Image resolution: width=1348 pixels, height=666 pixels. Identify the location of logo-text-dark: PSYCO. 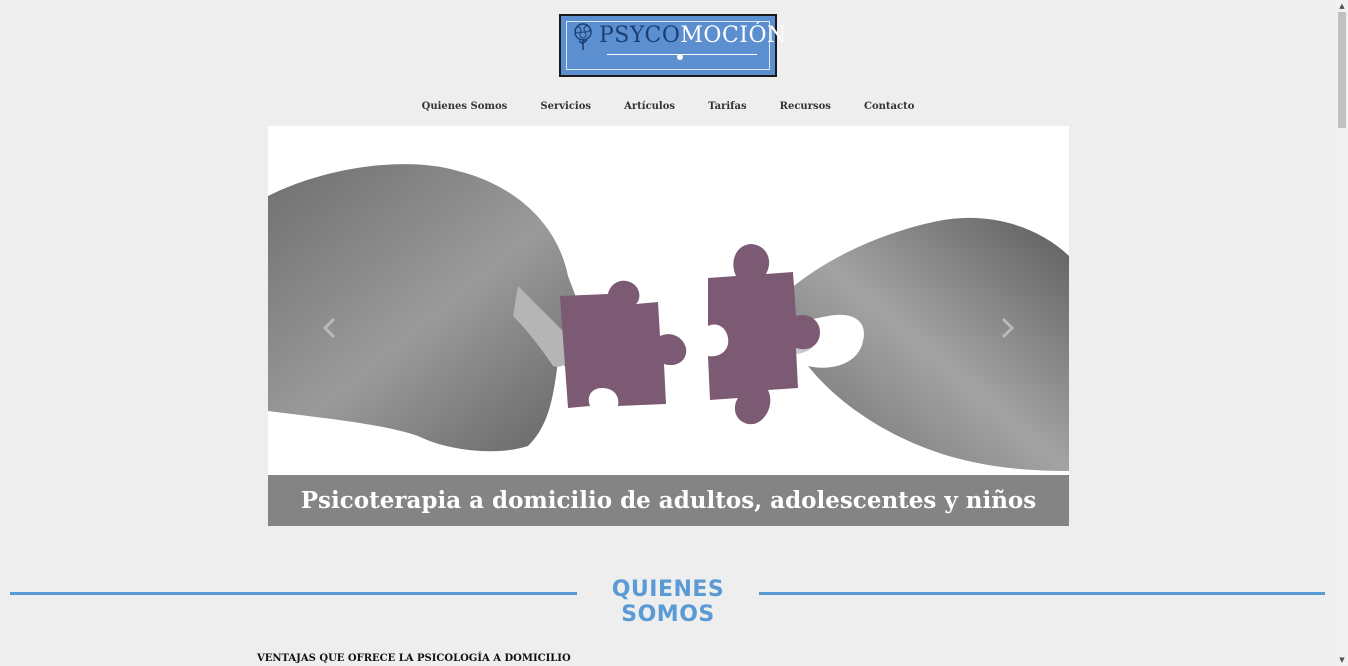
(640, 35).